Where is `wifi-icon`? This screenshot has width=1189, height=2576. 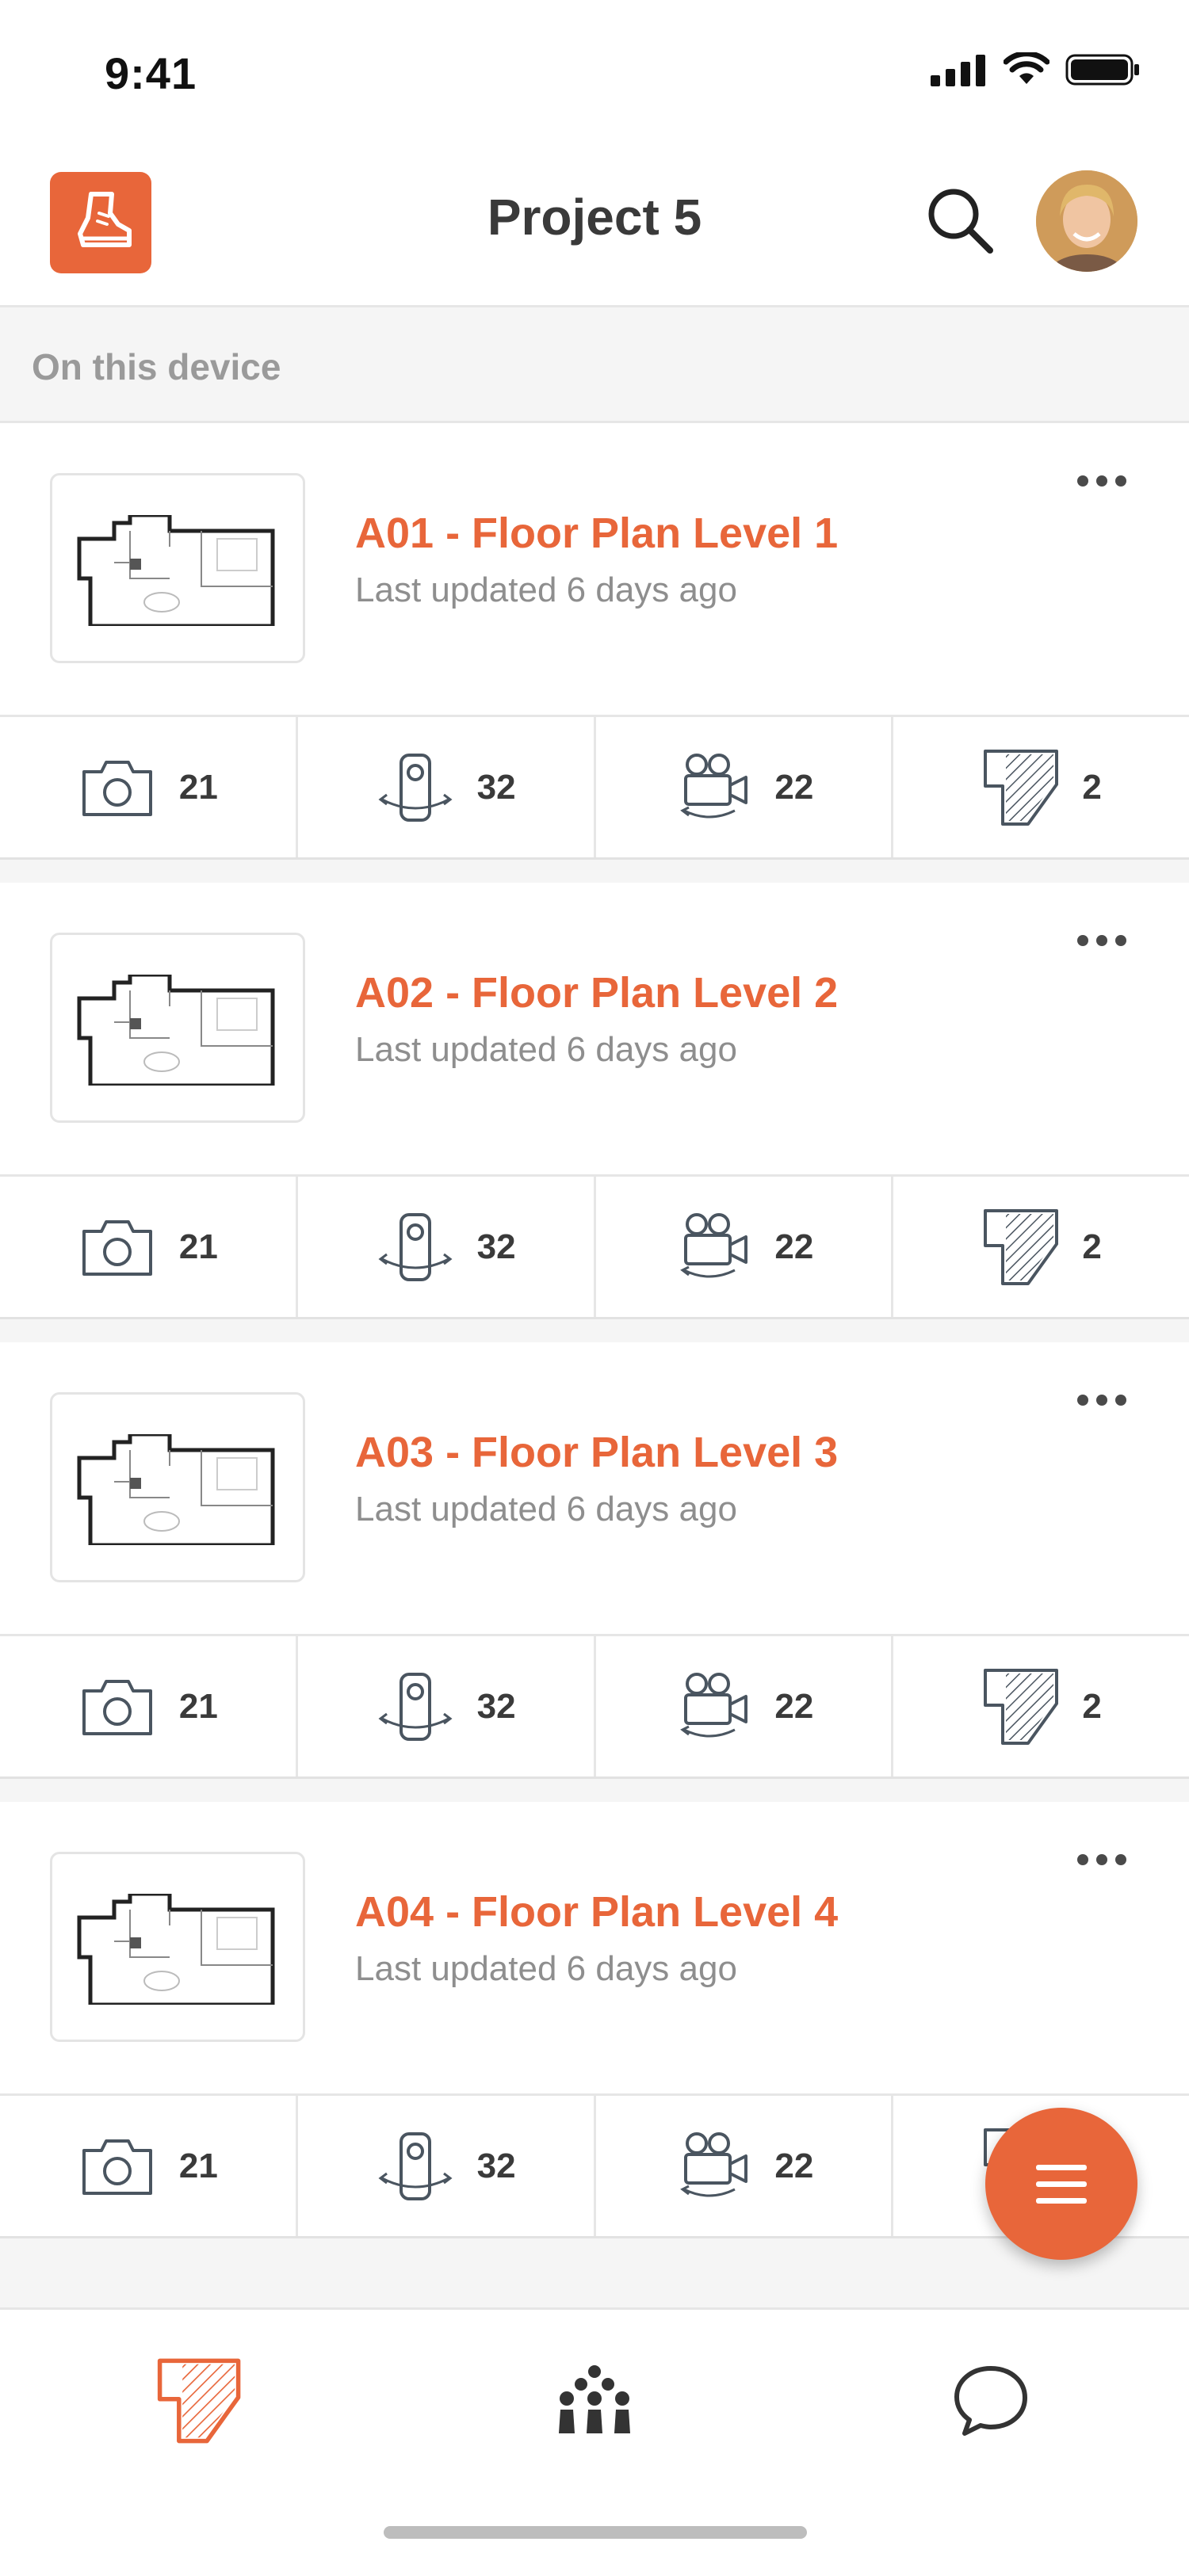 wifi-icon is located at coordinates (1026, 68).